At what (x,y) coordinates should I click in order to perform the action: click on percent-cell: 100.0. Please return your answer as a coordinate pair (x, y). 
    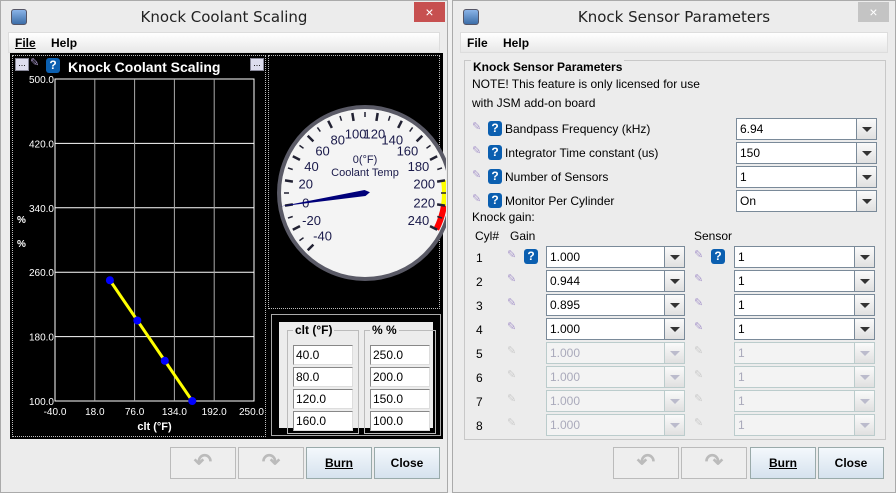
    Looking at the image, I should click on (400, 421).